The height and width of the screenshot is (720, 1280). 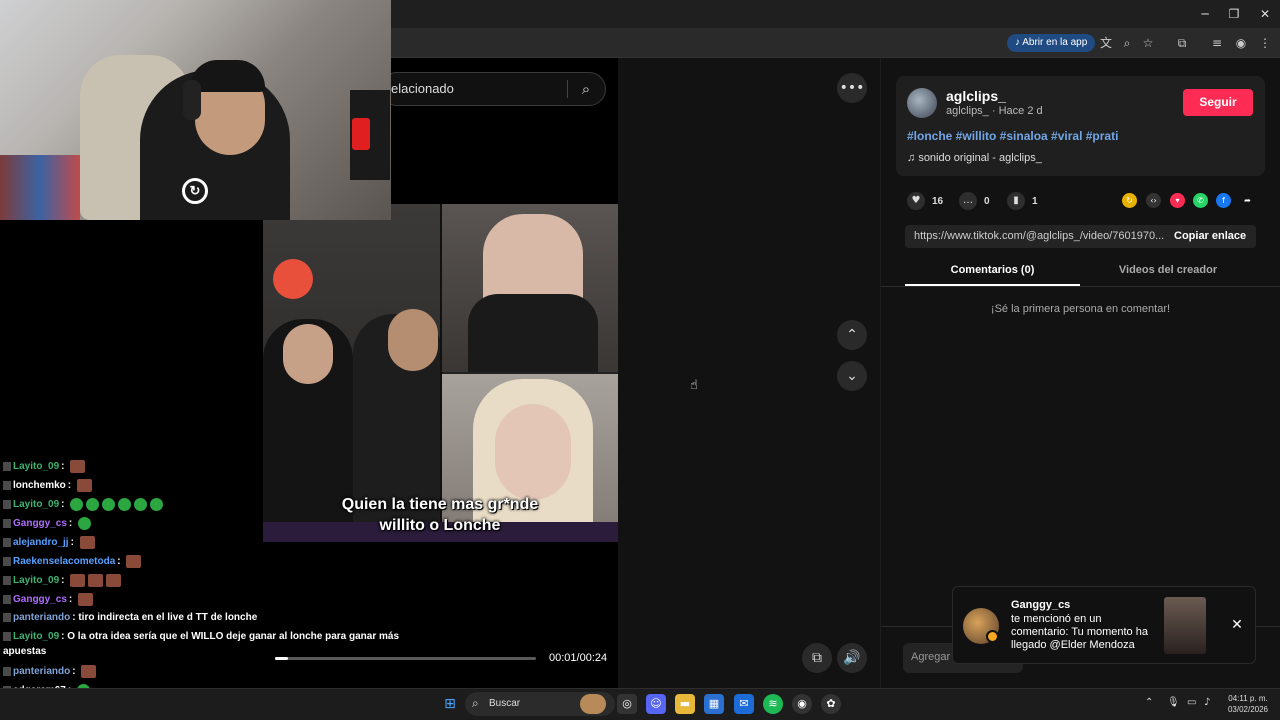 I want to click on spotify-icon: ≋, so click(x=773, y=704).